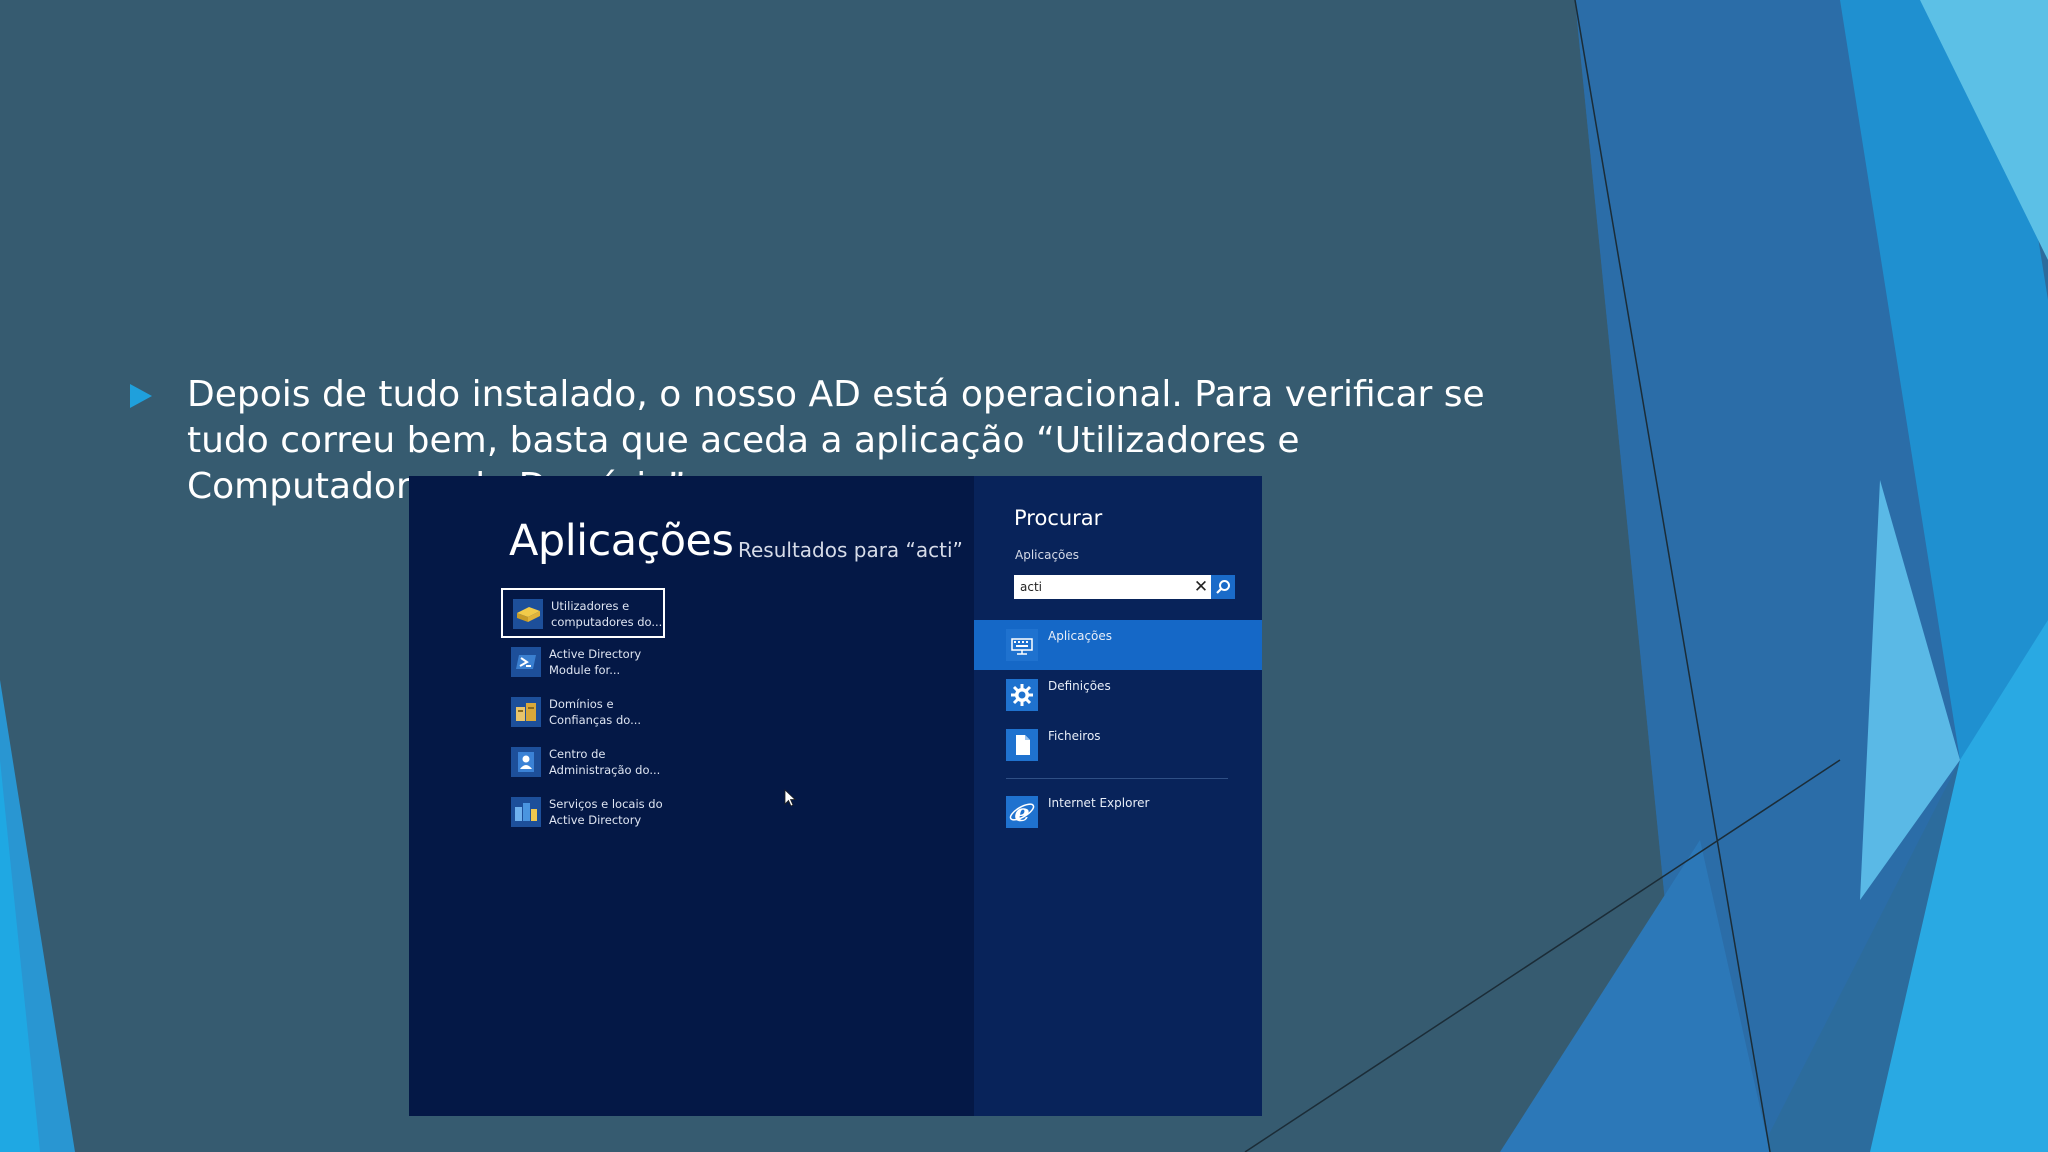  I want to click on scope-item-apps: Aplicações, so click(1118, 645).